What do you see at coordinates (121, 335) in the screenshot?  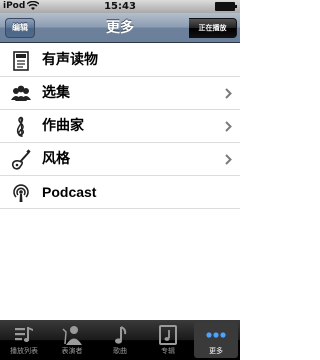 I see `songs-icon` at bounding box center [121, 335].